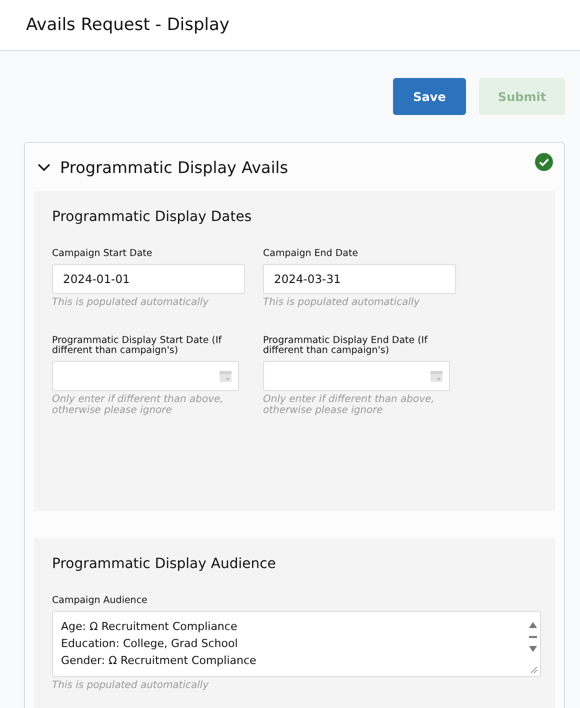 This screenshot has height=708, width=580. I want to click on page-title: Avails Request - Display, so click(128, 25).